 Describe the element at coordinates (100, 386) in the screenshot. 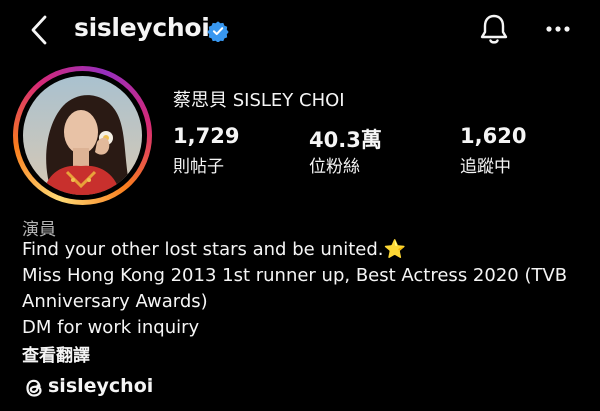

I see `threads-link: sisleychoi` at that location.